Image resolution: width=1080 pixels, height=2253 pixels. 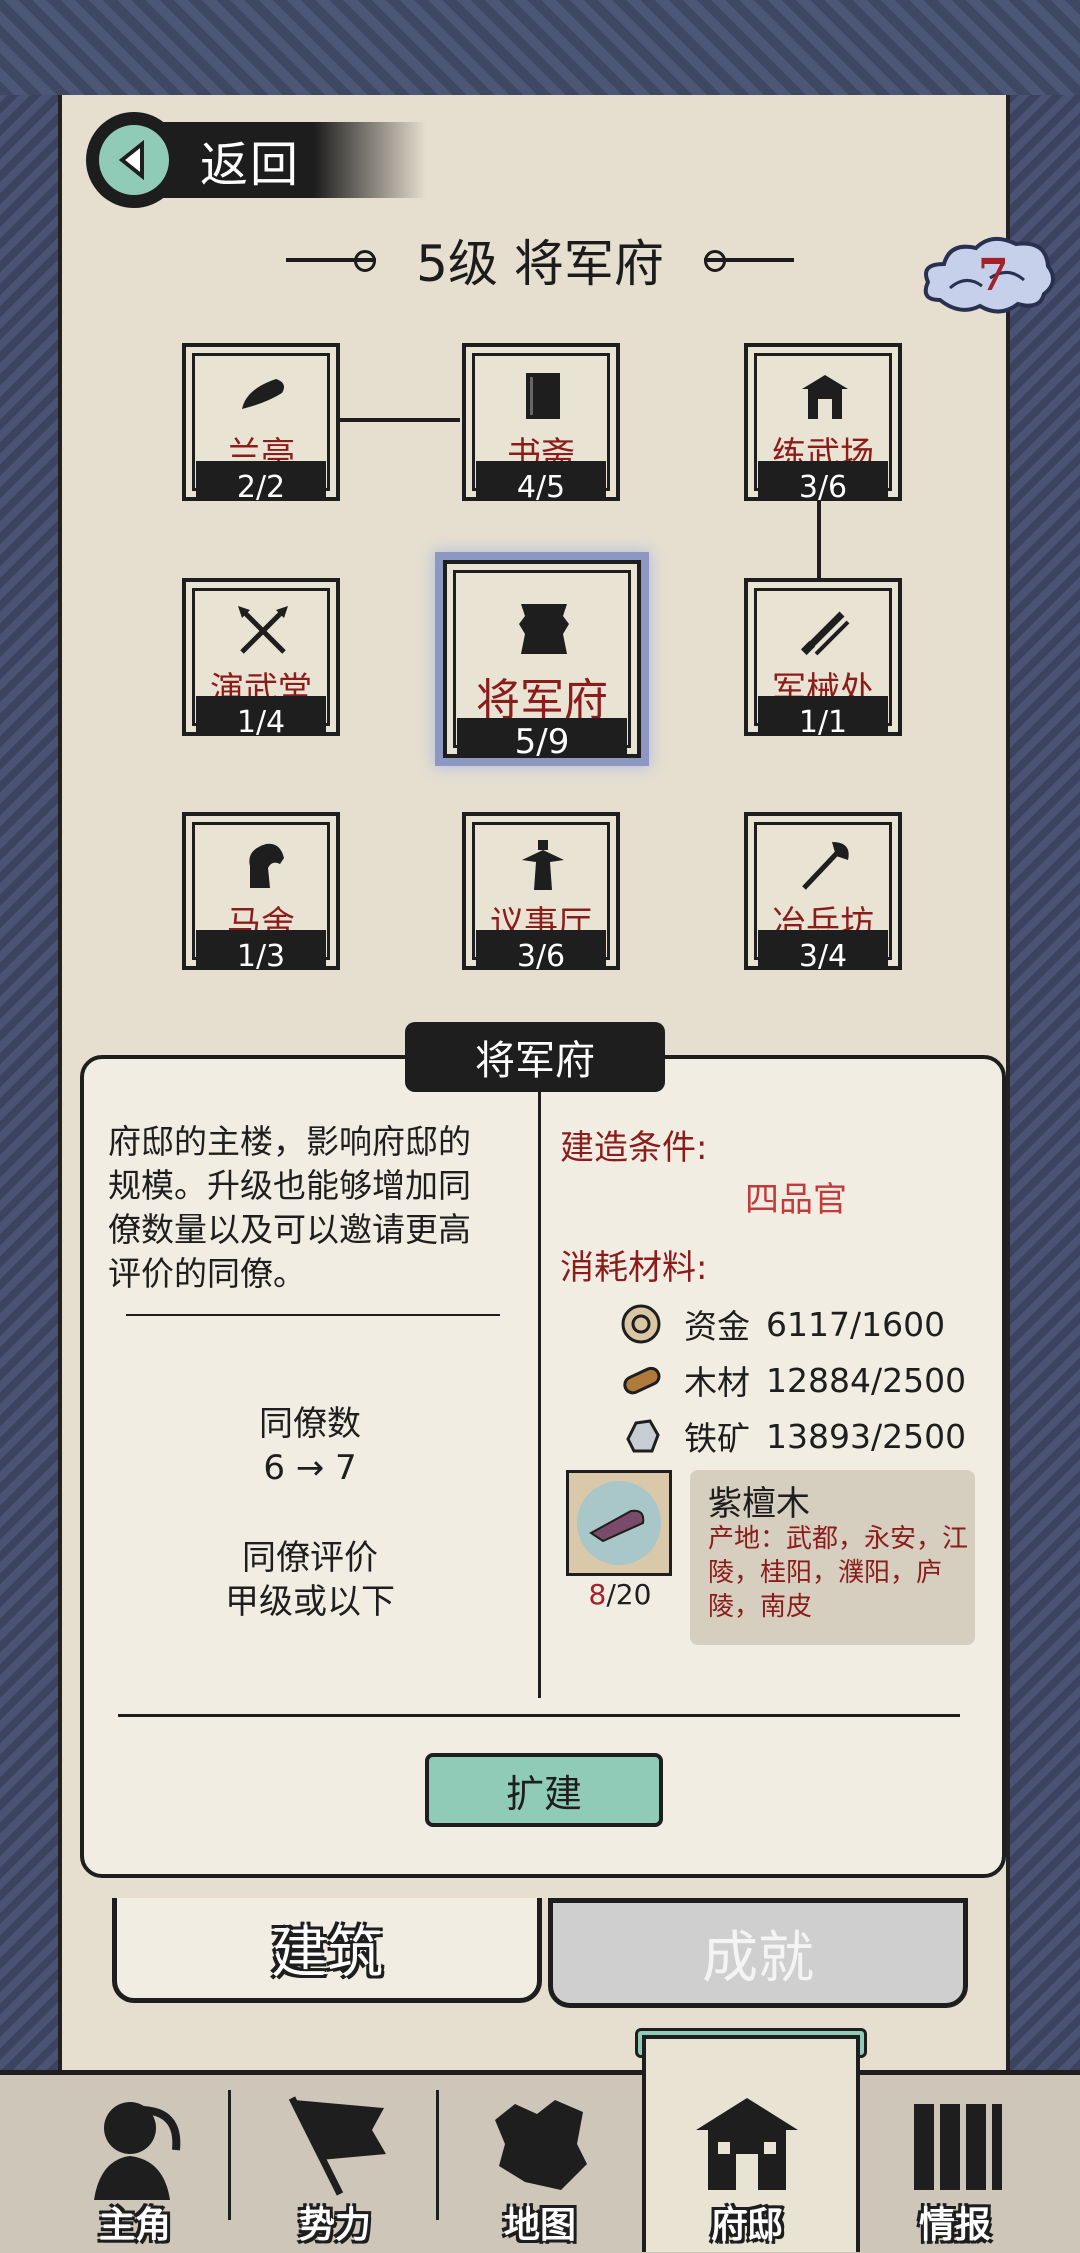 I want to click on building-count: 1/3, so click(x=261, y=956).